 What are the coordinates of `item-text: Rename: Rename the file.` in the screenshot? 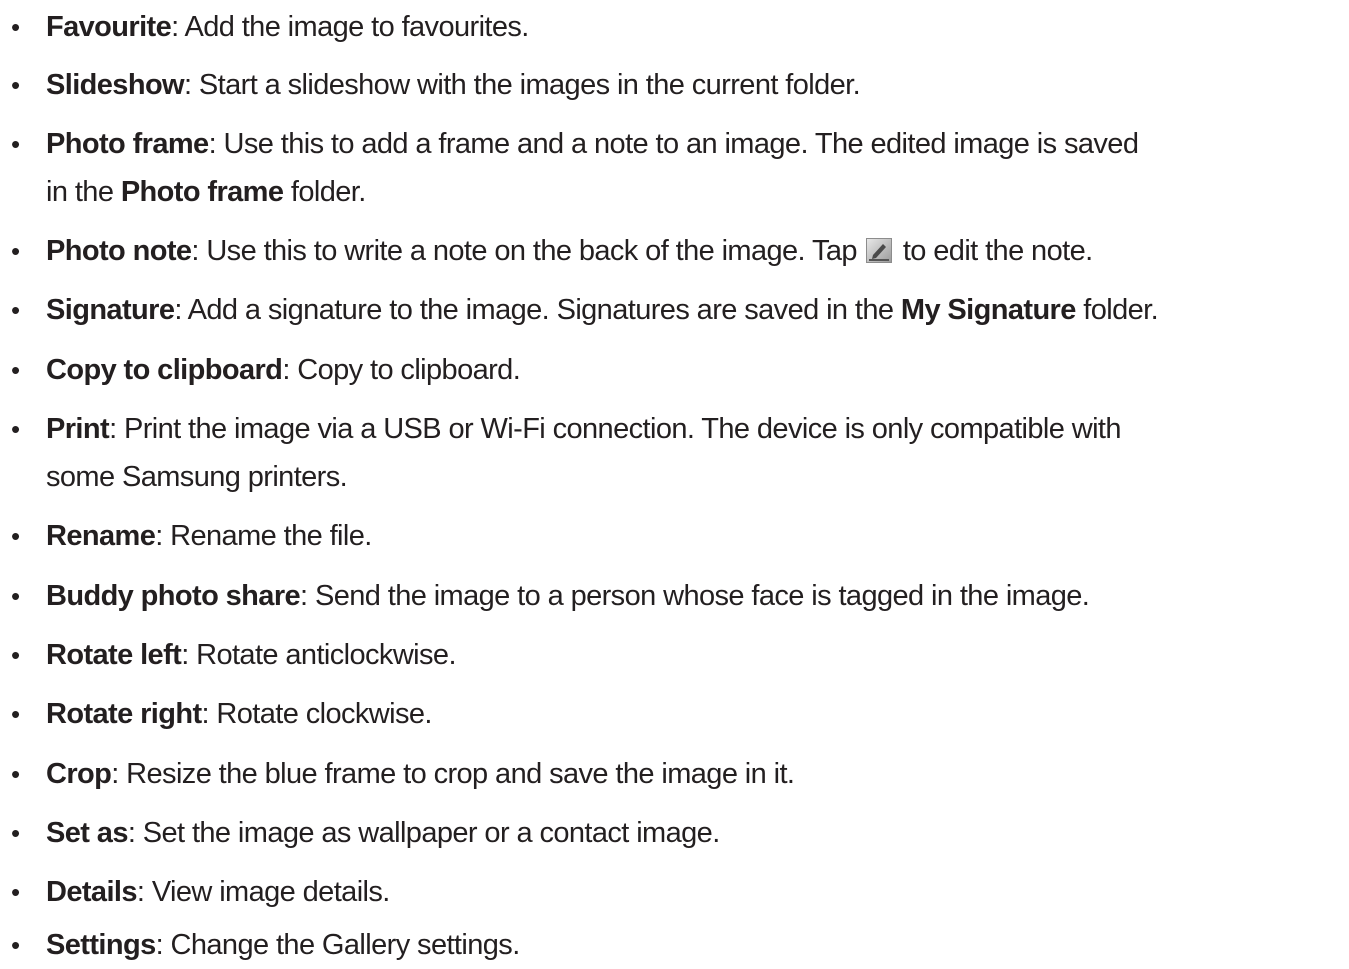 It's located at (209, 536).